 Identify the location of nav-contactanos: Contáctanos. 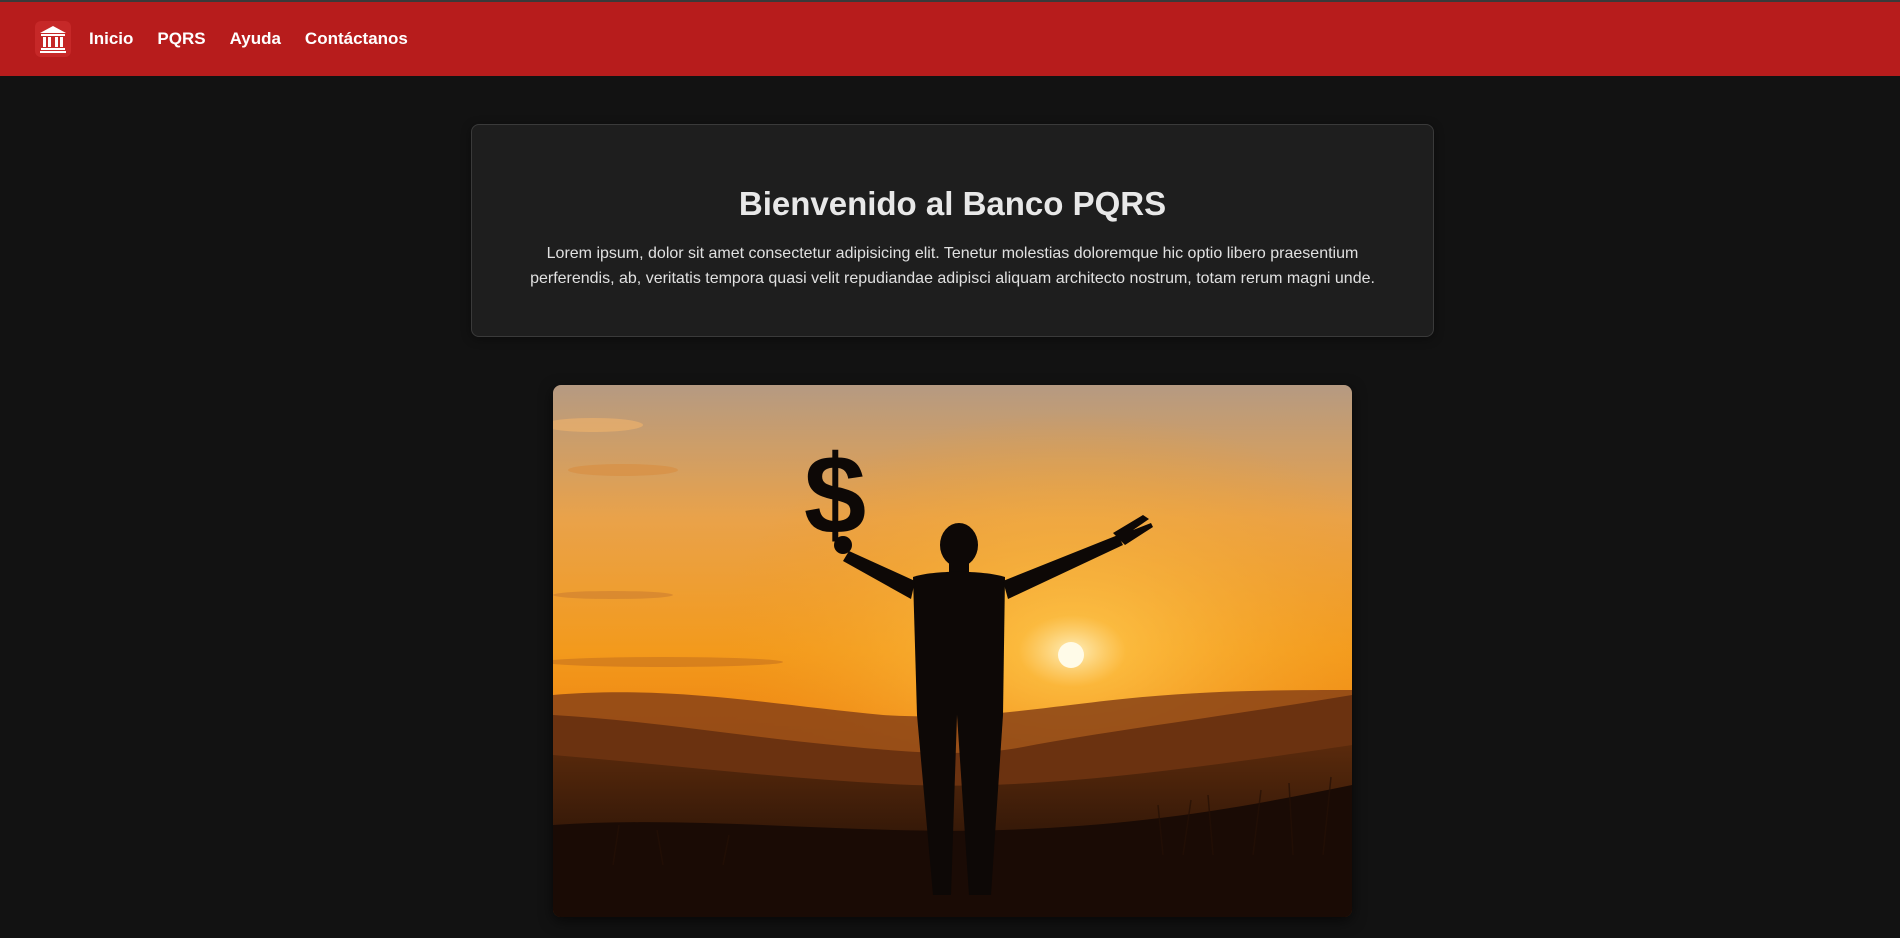
(356, 39).